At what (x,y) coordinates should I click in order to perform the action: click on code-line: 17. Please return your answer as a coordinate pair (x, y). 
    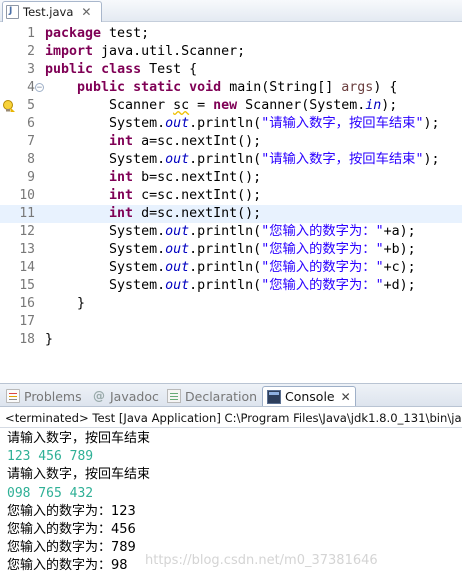
    Looking at the image, I should click on (231, 322).